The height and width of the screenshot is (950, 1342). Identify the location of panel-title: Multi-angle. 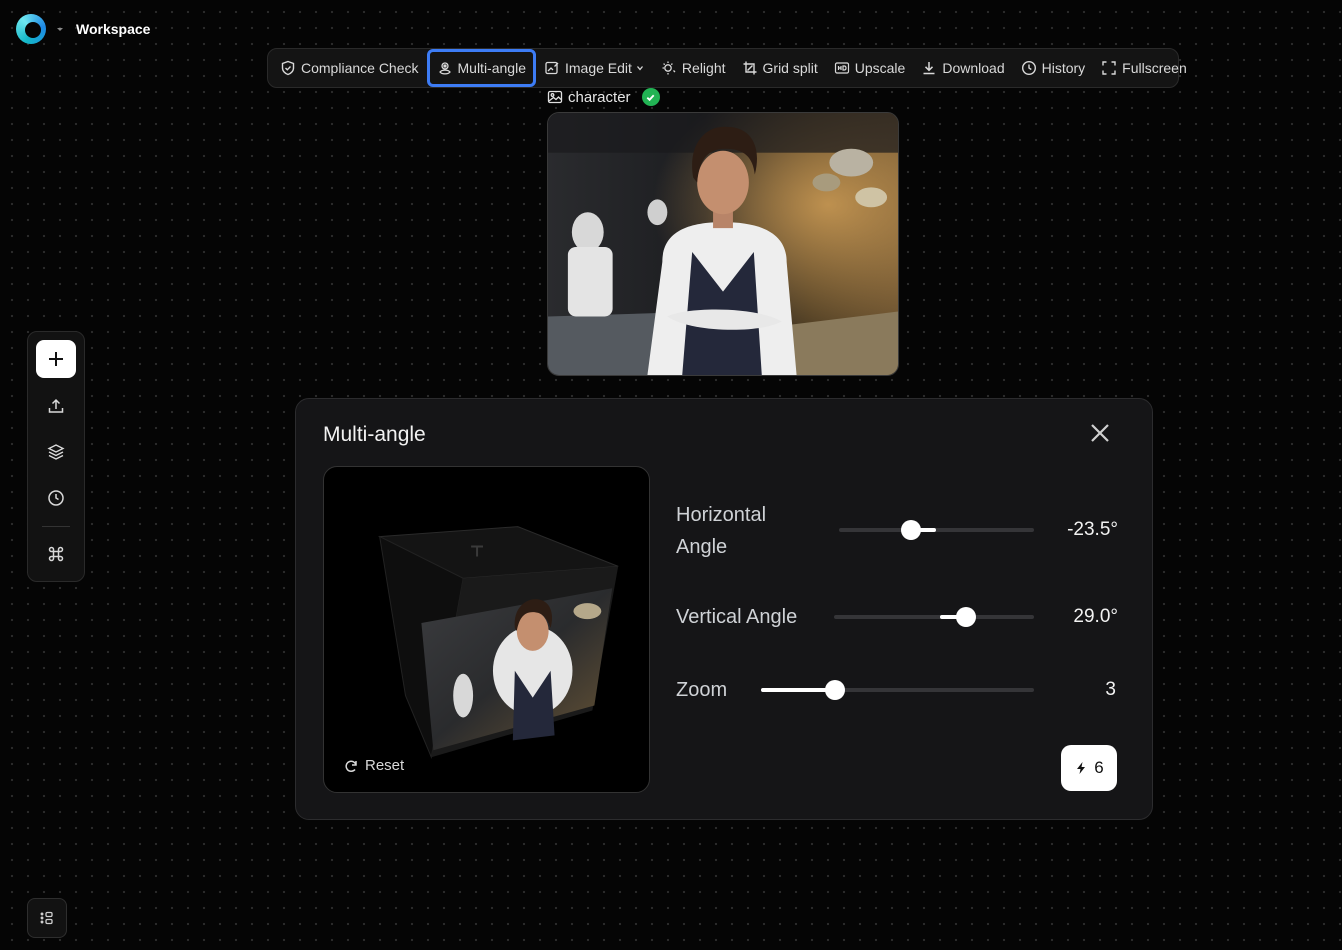
(374, 434).